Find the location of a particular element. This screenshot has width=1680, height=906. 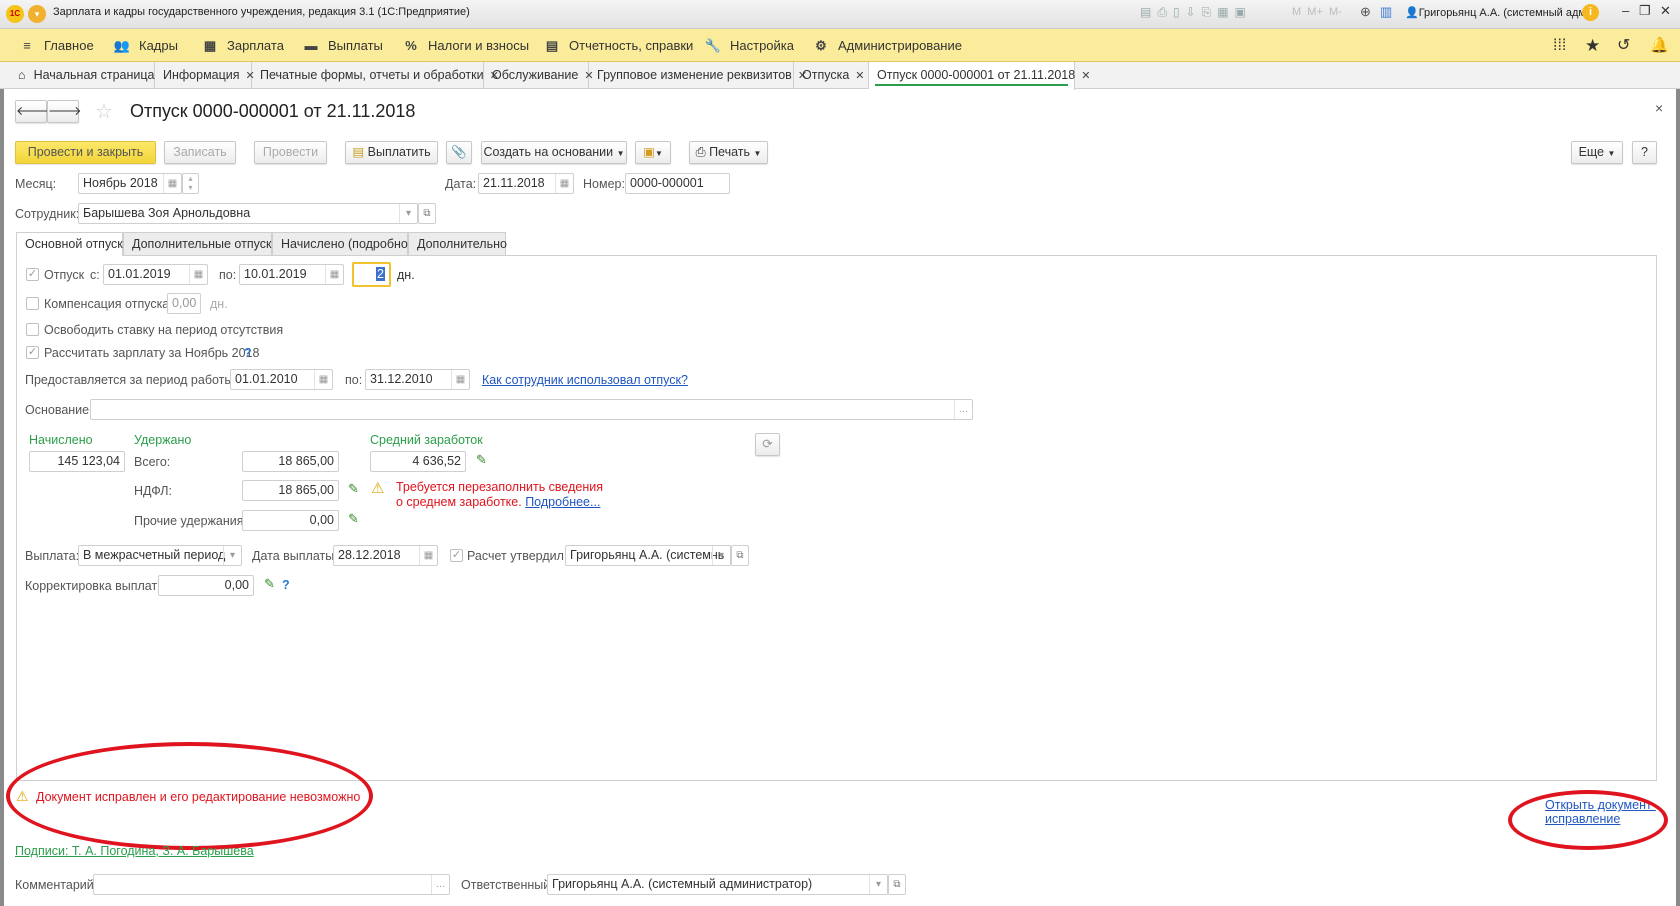

menu-item-reports: ▤ Отчетность, справки is located at coordinates (618, 45).